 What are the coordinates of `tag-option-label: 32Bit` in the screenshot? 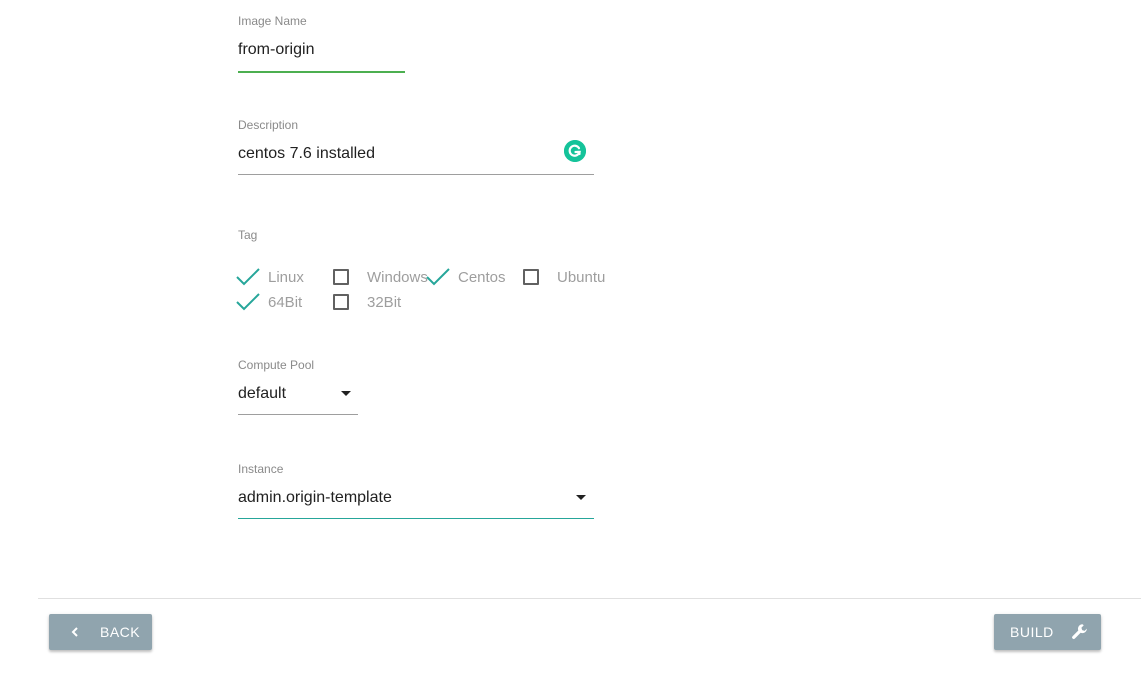 It's located at (384, 302).